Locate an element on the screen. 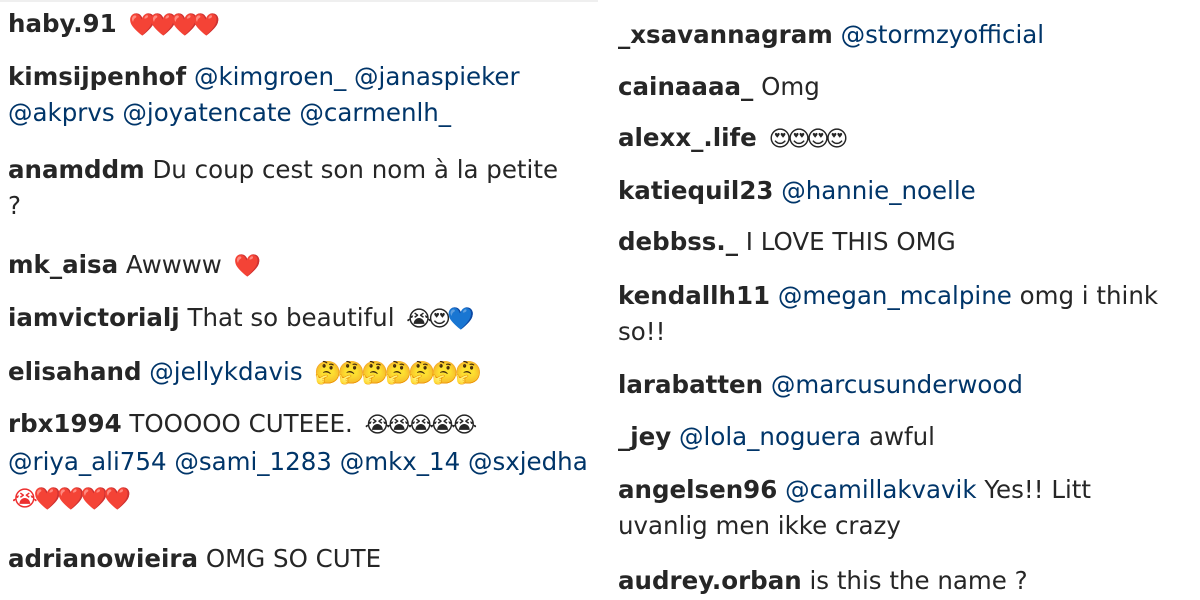 The image size is (1200, 600). comment-item: _jey @lola_noguera awful is located at coordinates (909, 437).